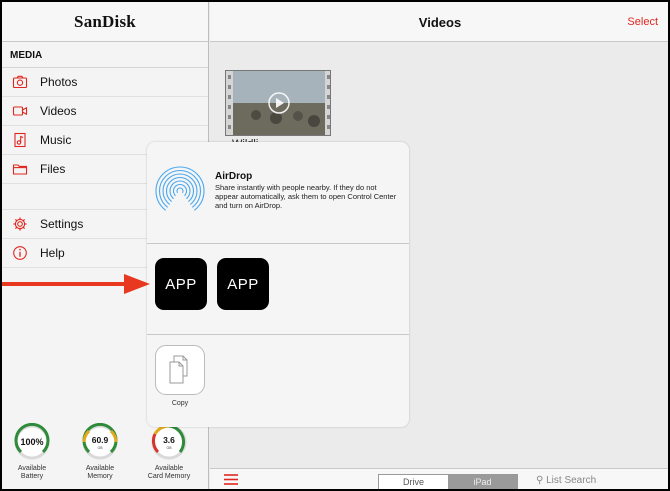  I want to click on sidebar-item-videos: Videos, so click(105, 111).